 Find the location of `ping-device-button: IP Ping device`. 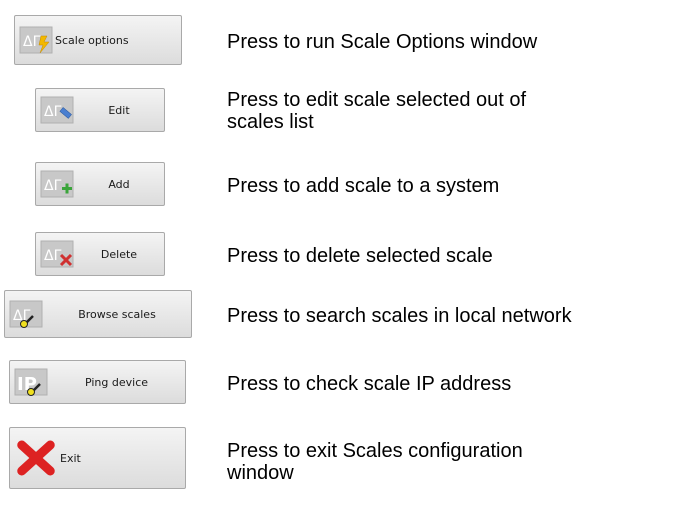

ping-device-button: IP Ping device is located at coordinates (97, 382).